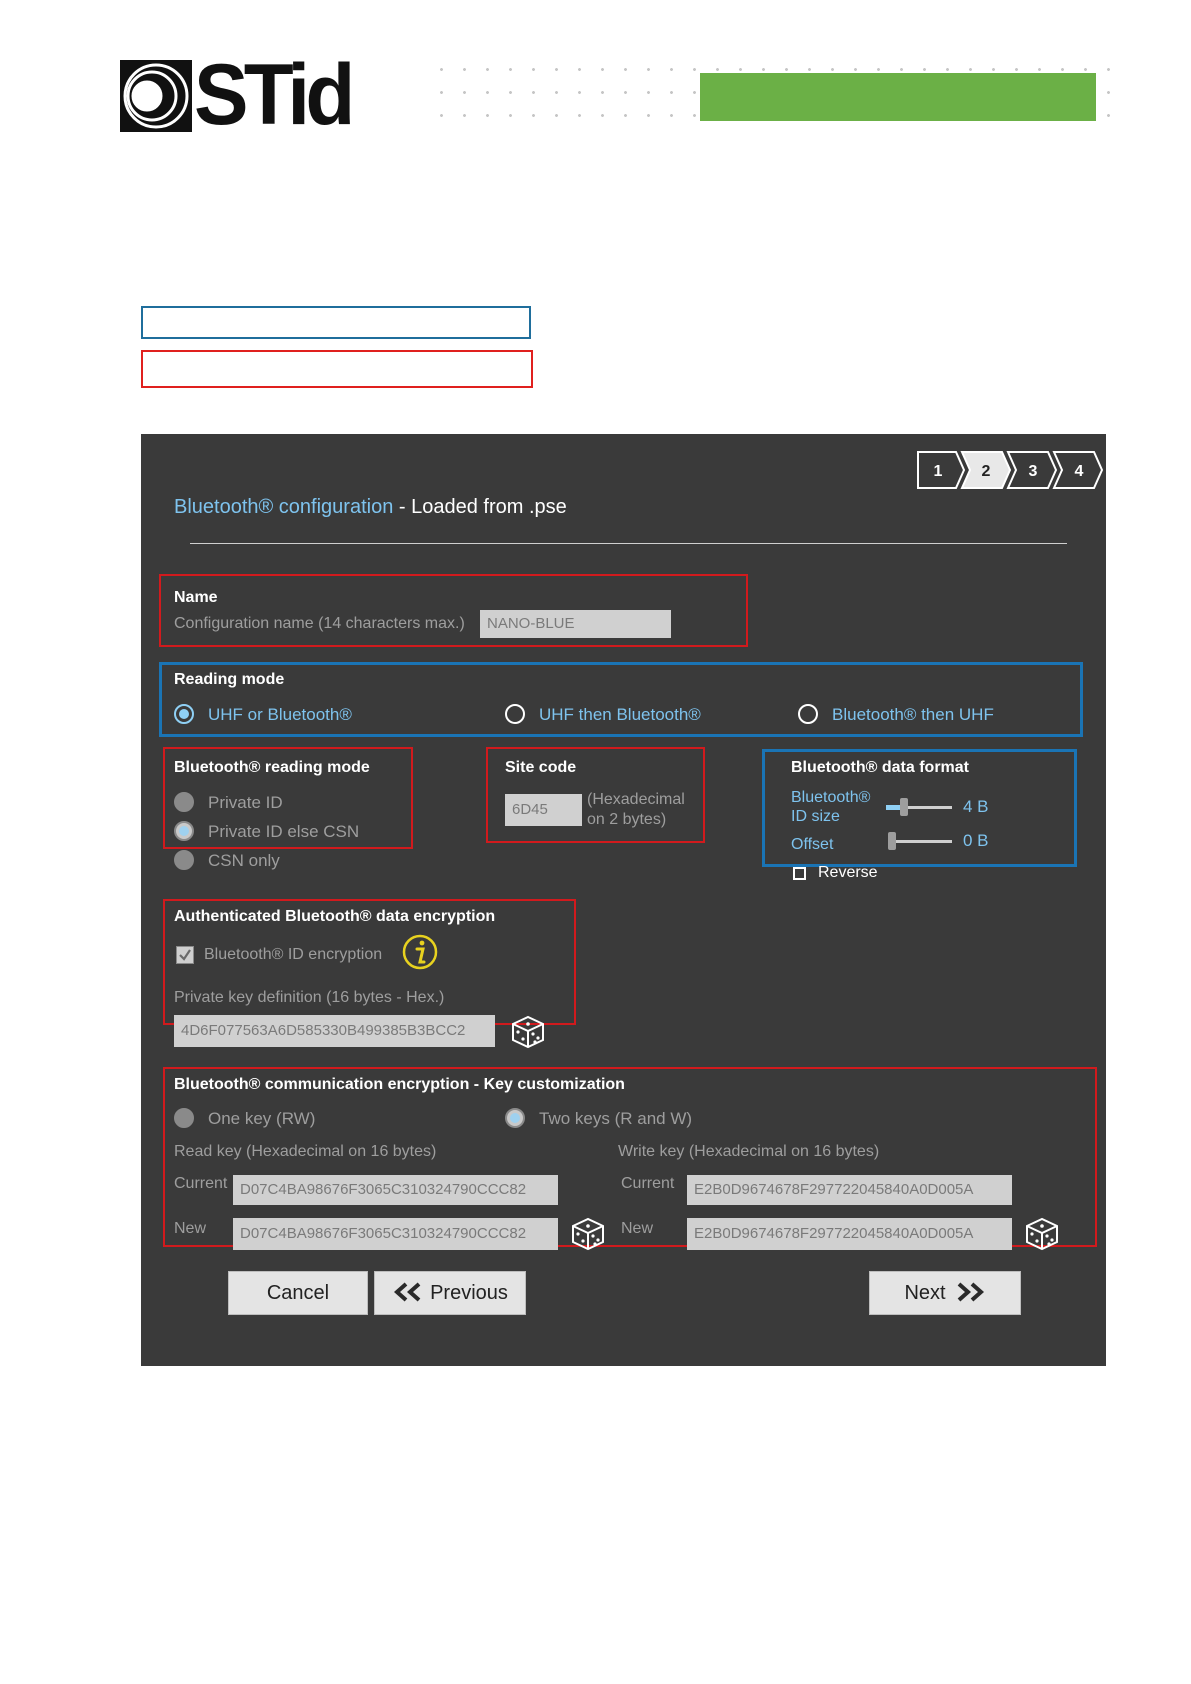 Image resolution: width=1191 pixels, height=1684 pixels. I want to click on step-3: 3, so click(1032, 470).